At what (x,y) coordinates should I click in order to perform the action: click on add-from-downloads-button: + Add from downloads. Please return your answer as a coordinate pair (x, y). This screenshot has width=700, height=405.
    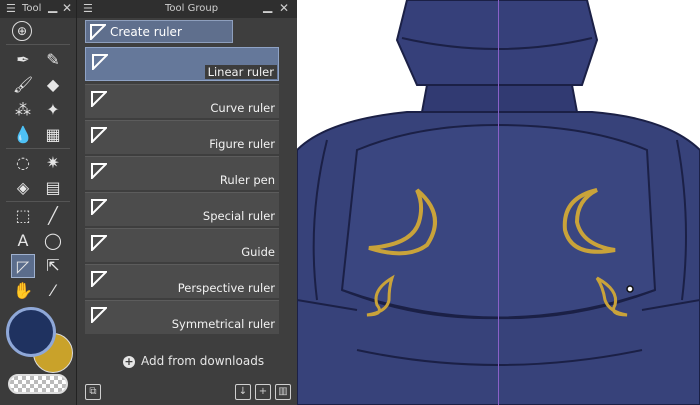
    Looking at the image, I should click on (193, 361).